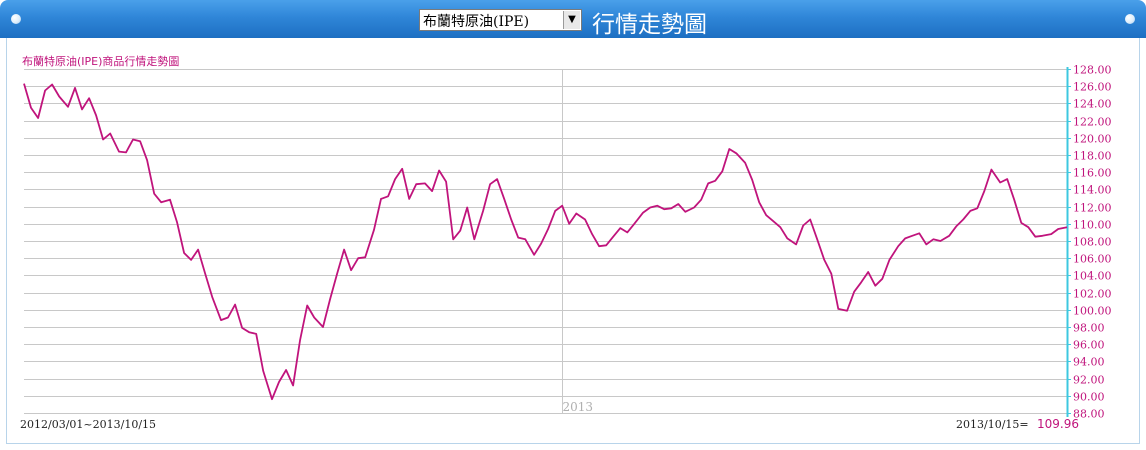 This screenshot has width=1146, height=450. What do you see at coordinates (1092, 276) in the screenshot?
I see `y-tick-label: 104.00` at bounding box center [1092, 276].